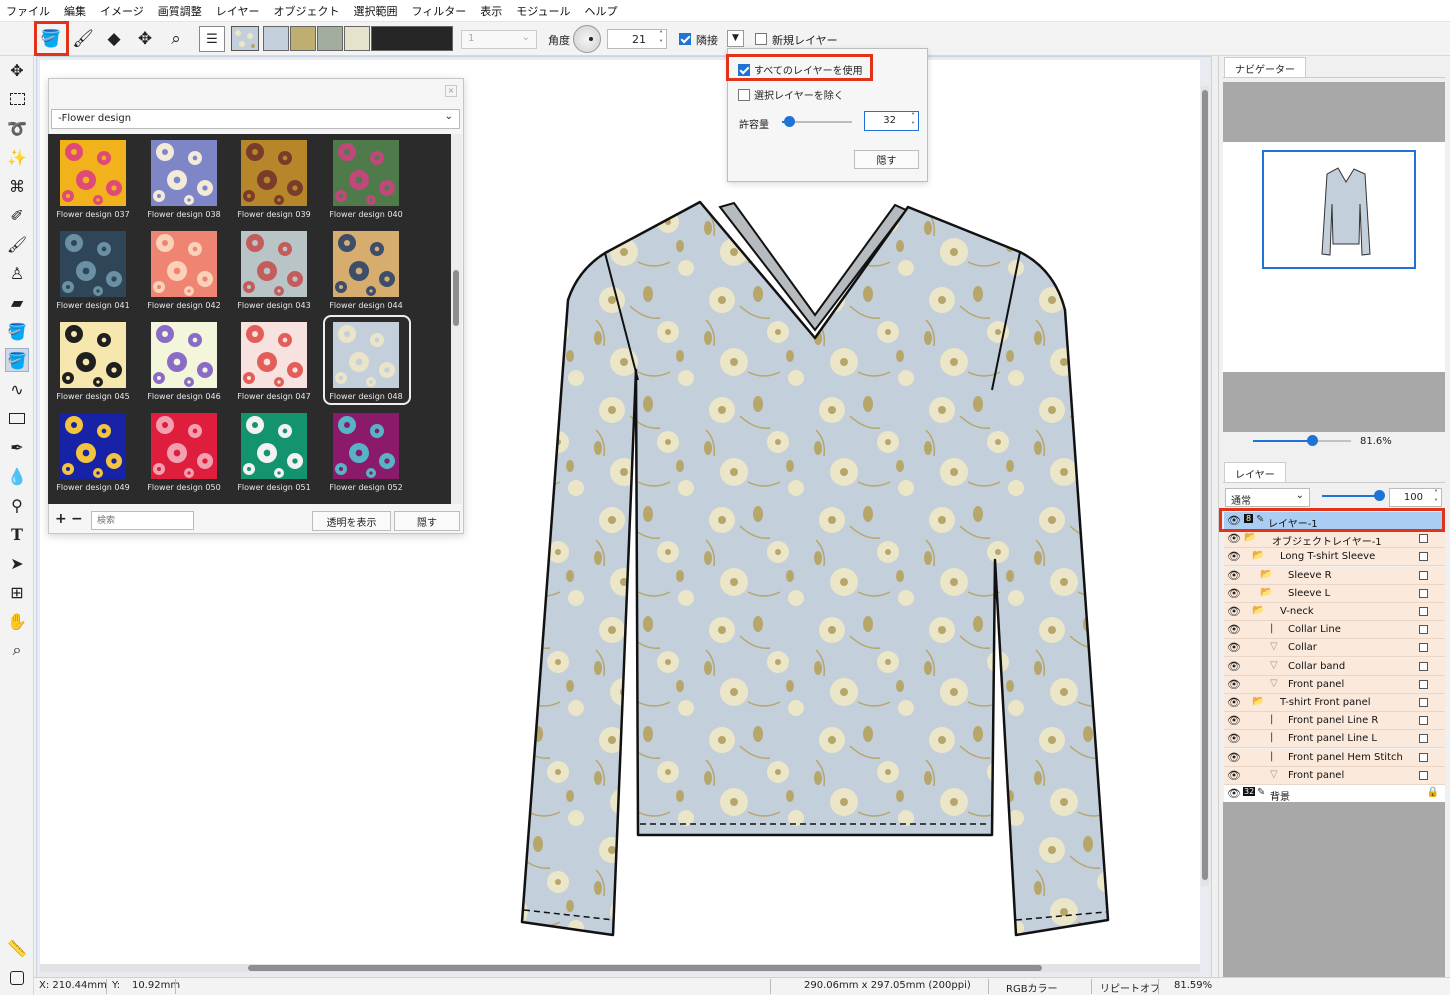  What do you see at coordinates (1334, 630) in the screenshot?
I see `layer-row: 👁 | Collar Line` at bounding box center [1334, 630].